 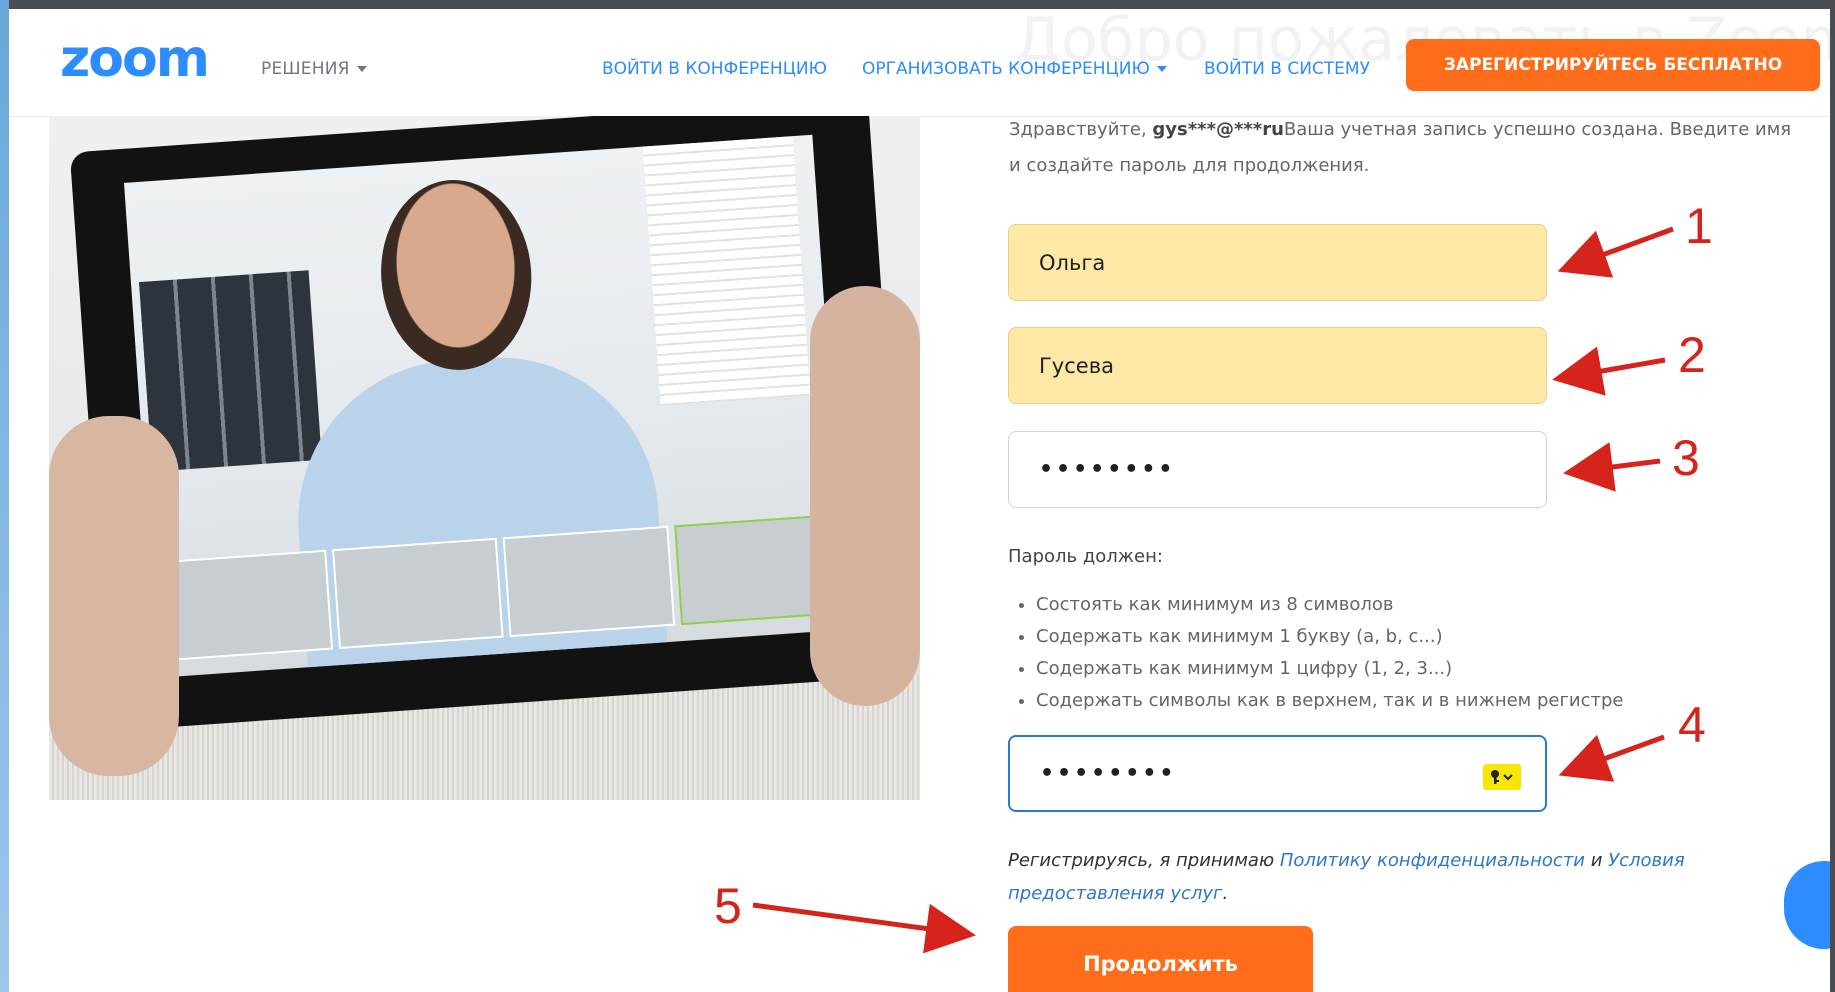 I want to click on annotation-number-1: 1, so click(x=1699, y=226).